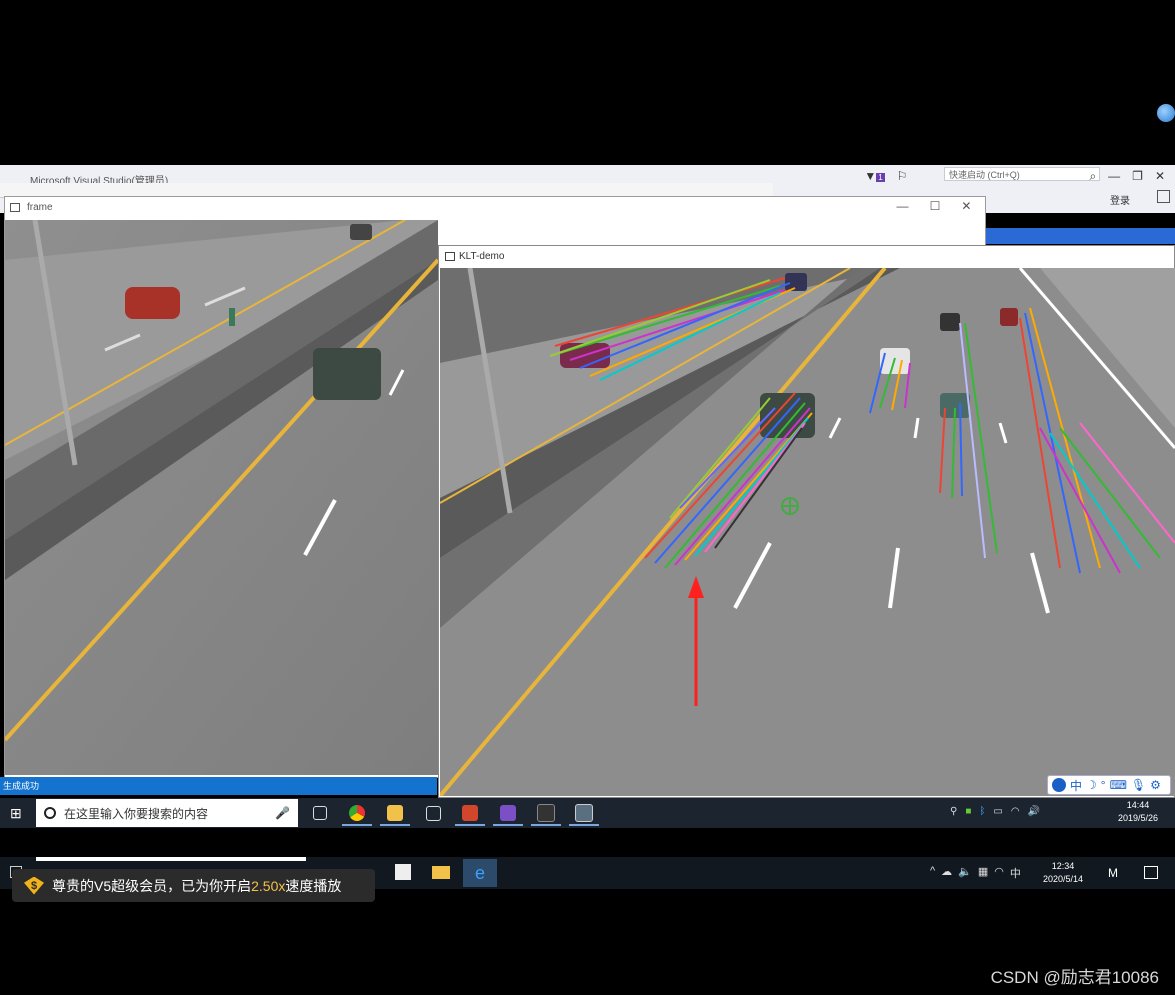 The width and height of the screenshot is (1175, 995). Describe the element at coordinates (433, 813) in the screenshot. I see `calendar-icon` at that location.